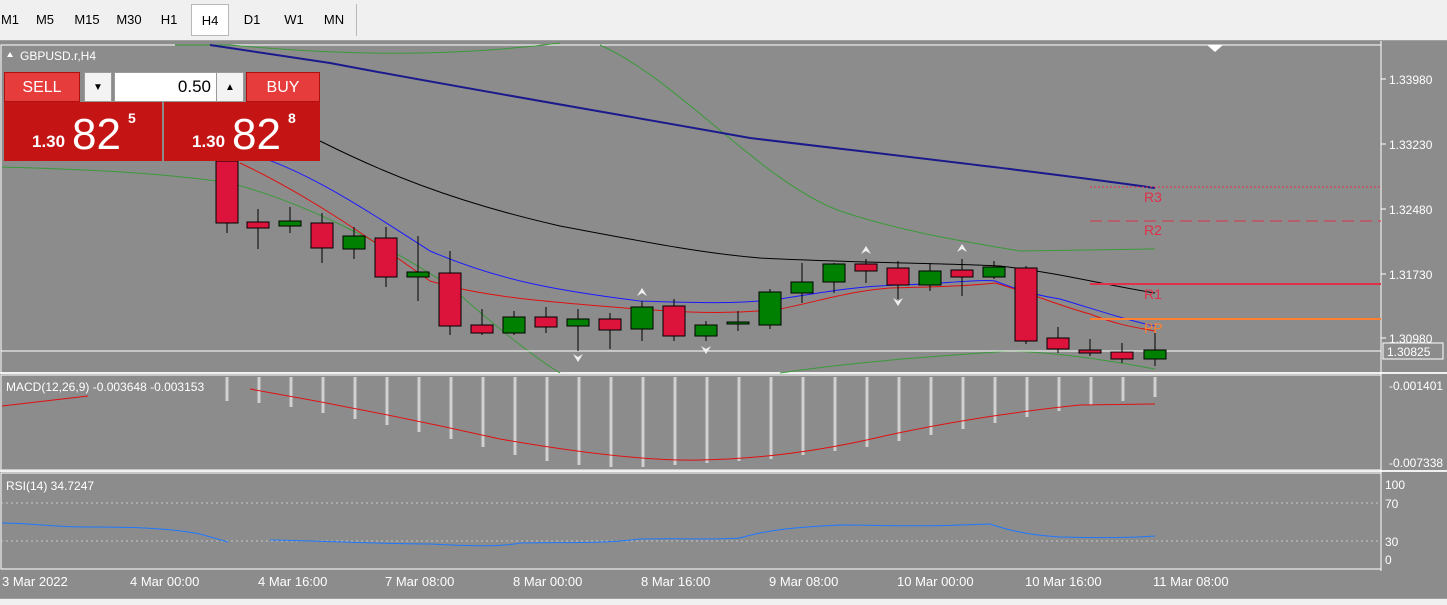 This screenshot has height=605, width=1447. What do you see at coordinates (1388, 560) in the screenshot?
I see `rsi-level-label: 0` at bounding box center [1388, 560].